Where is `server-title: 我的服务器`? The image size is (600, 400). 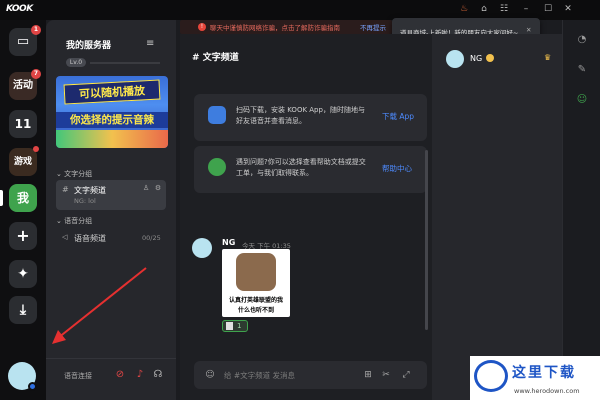
server-title: 我的服务器 is located at coordinates (88, 44).